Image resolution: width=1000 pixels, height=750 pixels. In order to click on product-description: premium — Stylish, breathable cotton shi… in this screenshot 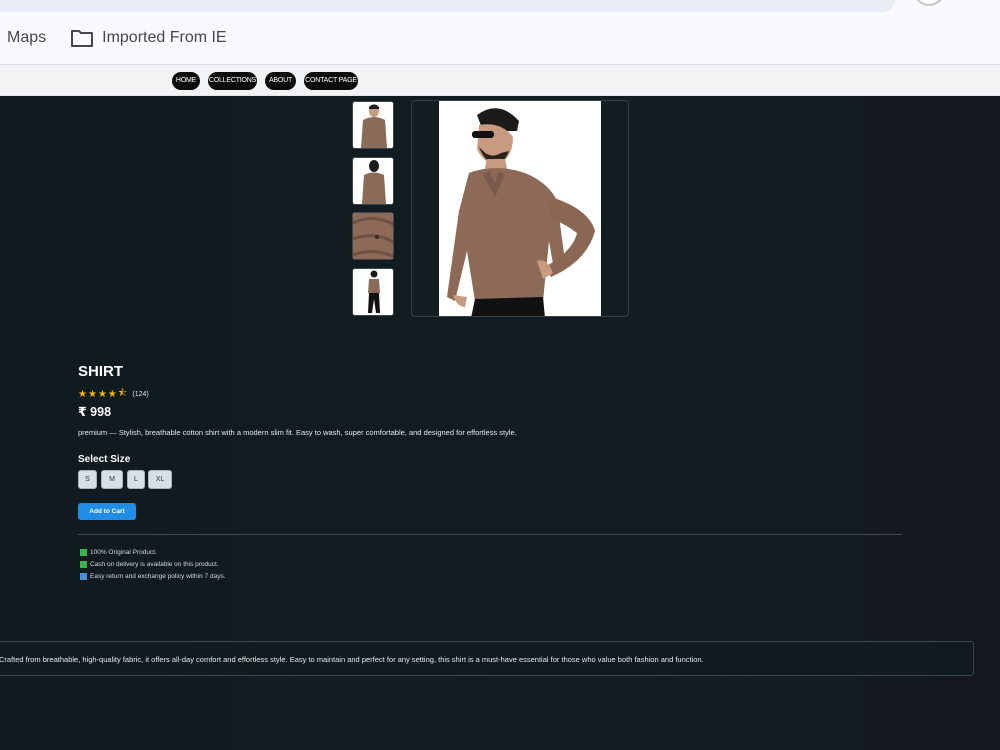, I will do `click(297, 432)`.